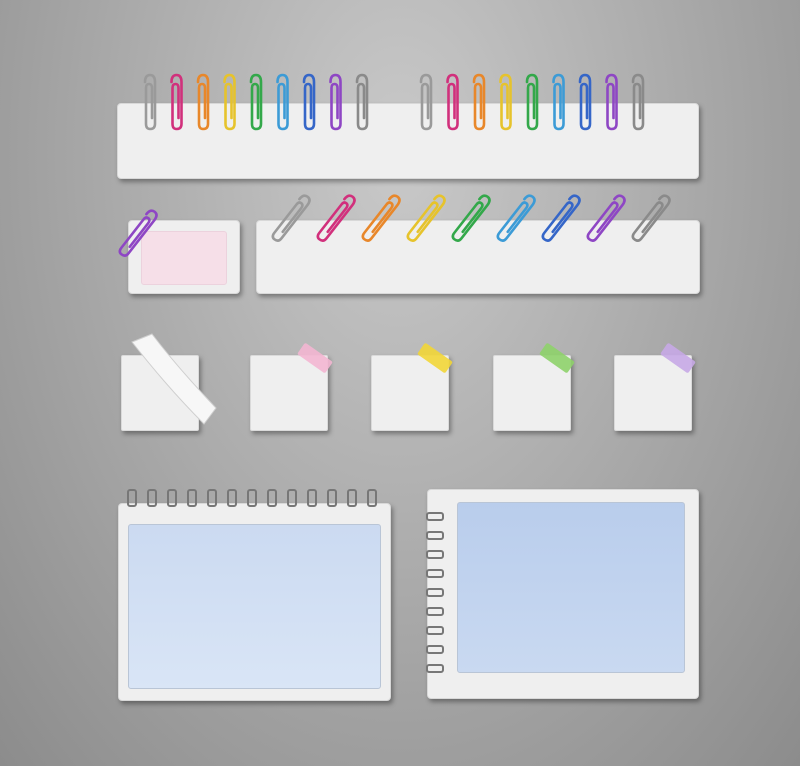  Describe the element at coordinates (254, 606) in the screenshot. I see `notebook-top-spiral-panel` at that location.